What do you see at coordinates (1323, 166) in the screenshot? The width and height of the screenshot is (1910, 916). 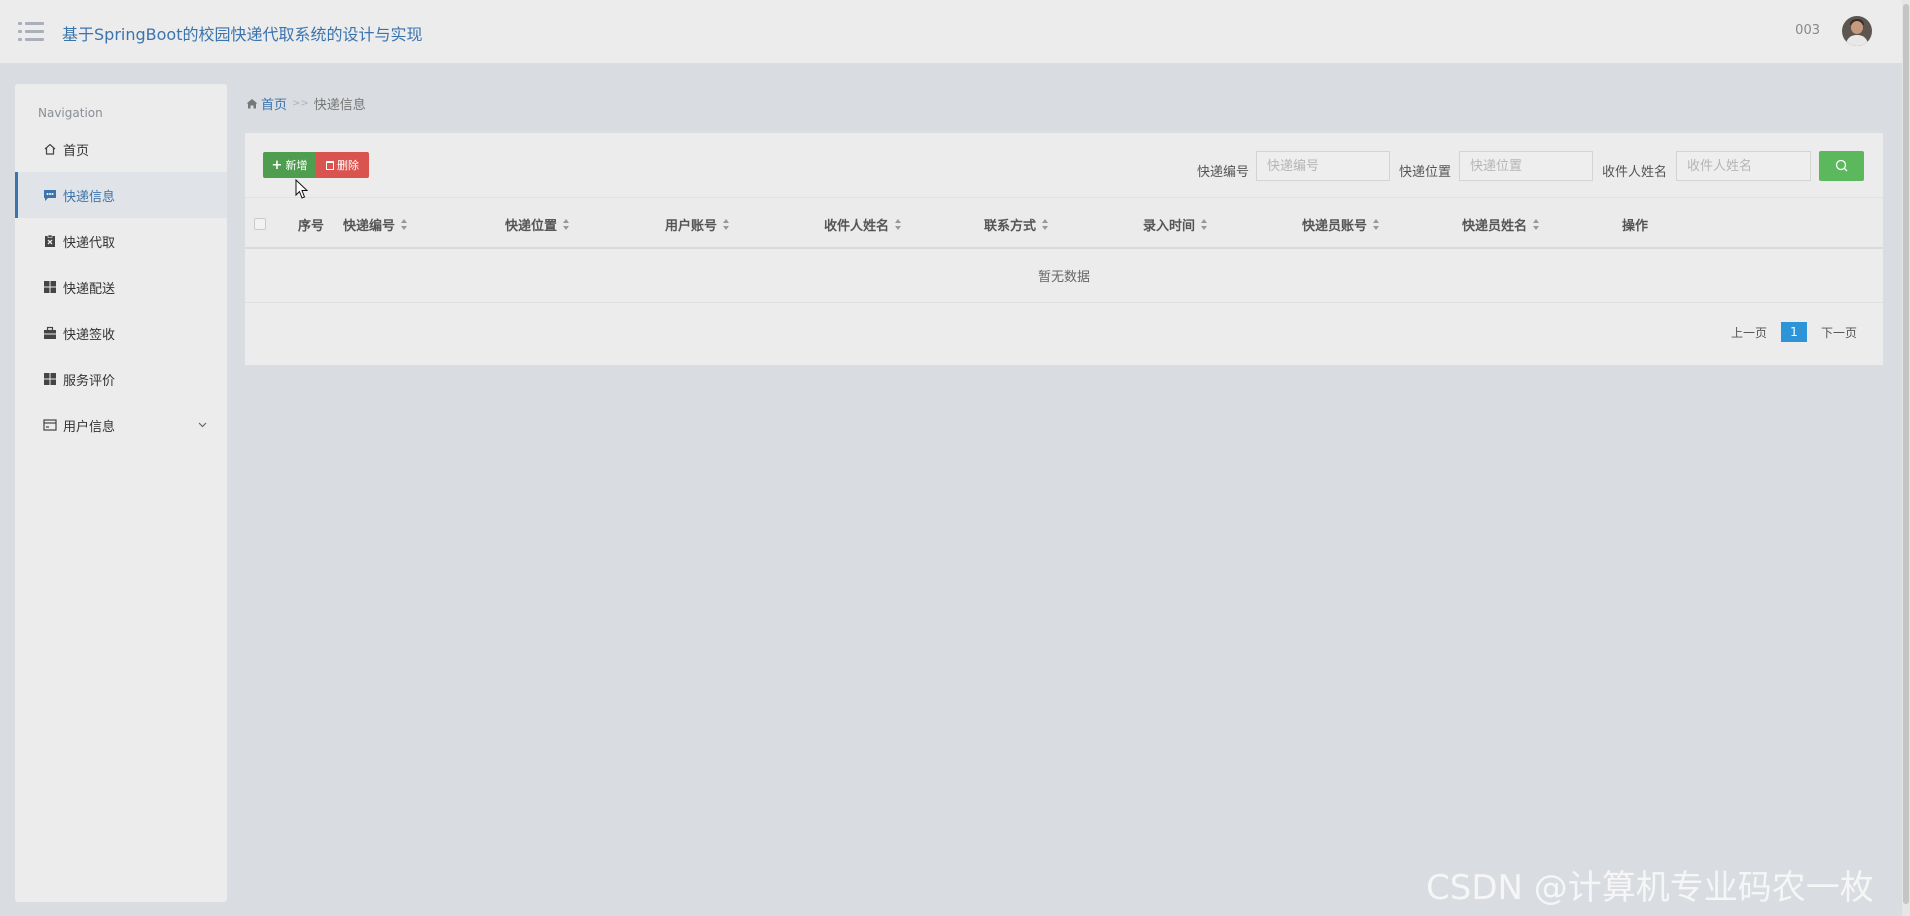 I see `express-no-input` at bounding box center [1323, 166].